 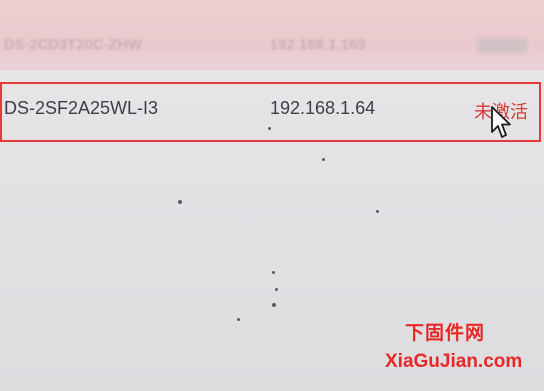 I want to click on device-model-cell: DS-2CD3T20C-ZHW, so click(x=73, y=44).